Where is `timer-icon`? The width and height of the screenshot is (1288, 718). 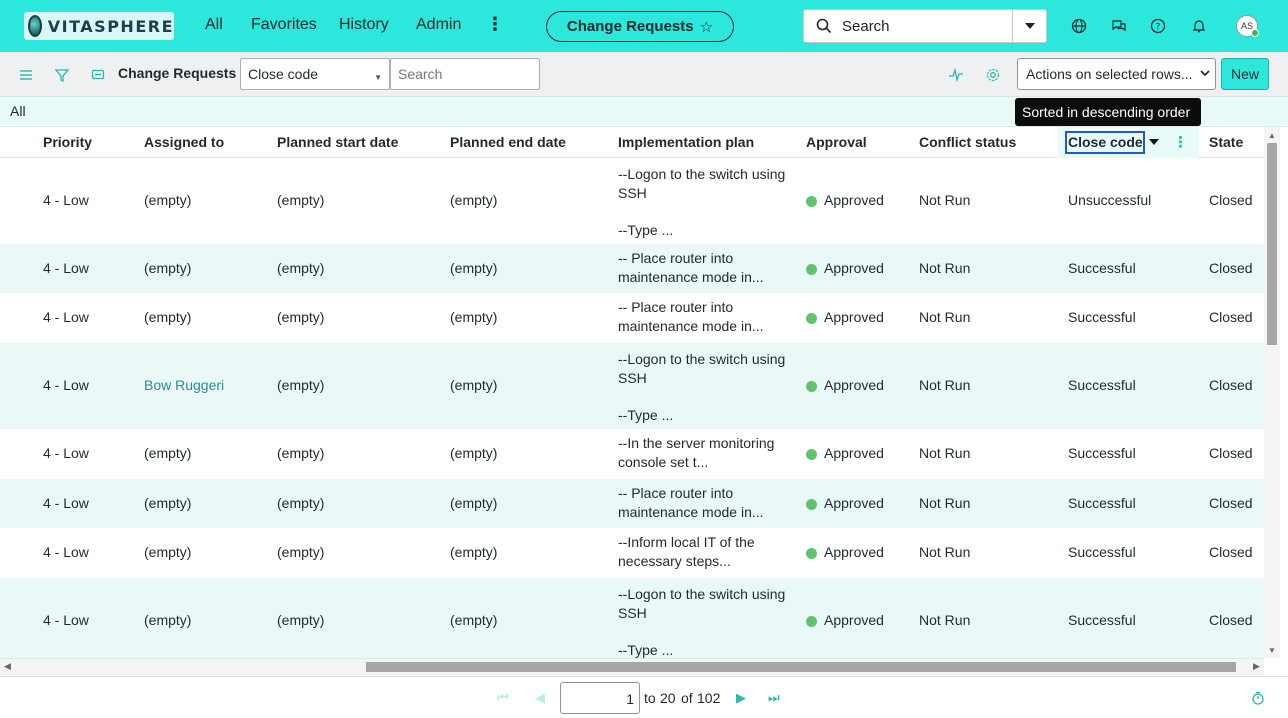
timer-icon is located at coordinates (1258, 698).